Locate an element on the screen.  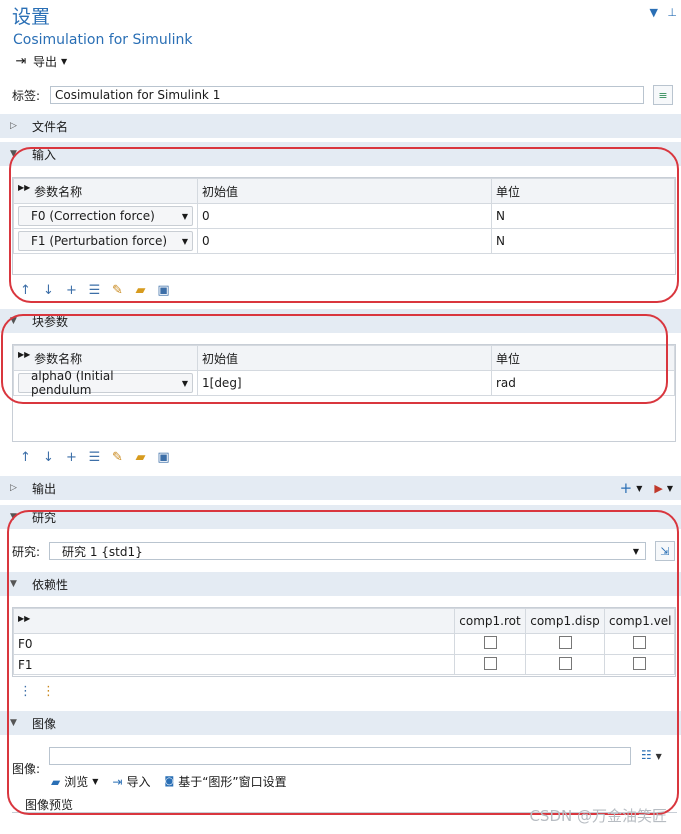
label-caption: 标签: is located at coordinates (26, 95).